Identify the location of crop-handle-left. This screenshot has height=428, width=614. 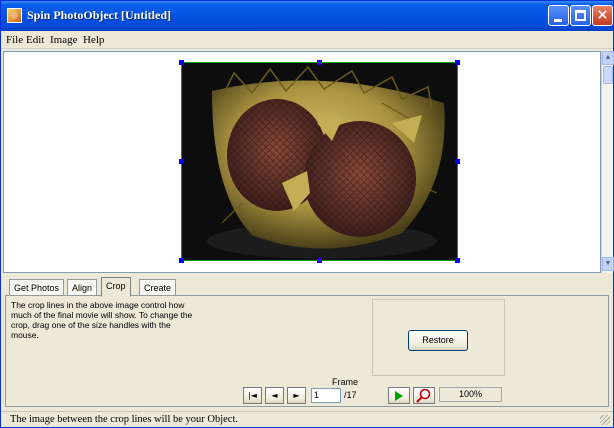
(181, 161).